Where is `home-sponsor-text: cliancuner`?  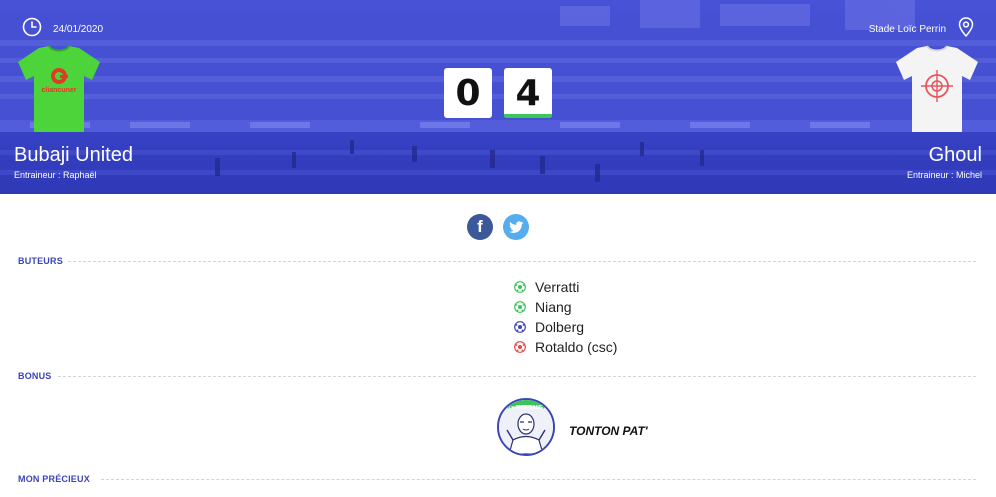
home-sponsor-text: cliancuner is located at coordinates (58, 90).